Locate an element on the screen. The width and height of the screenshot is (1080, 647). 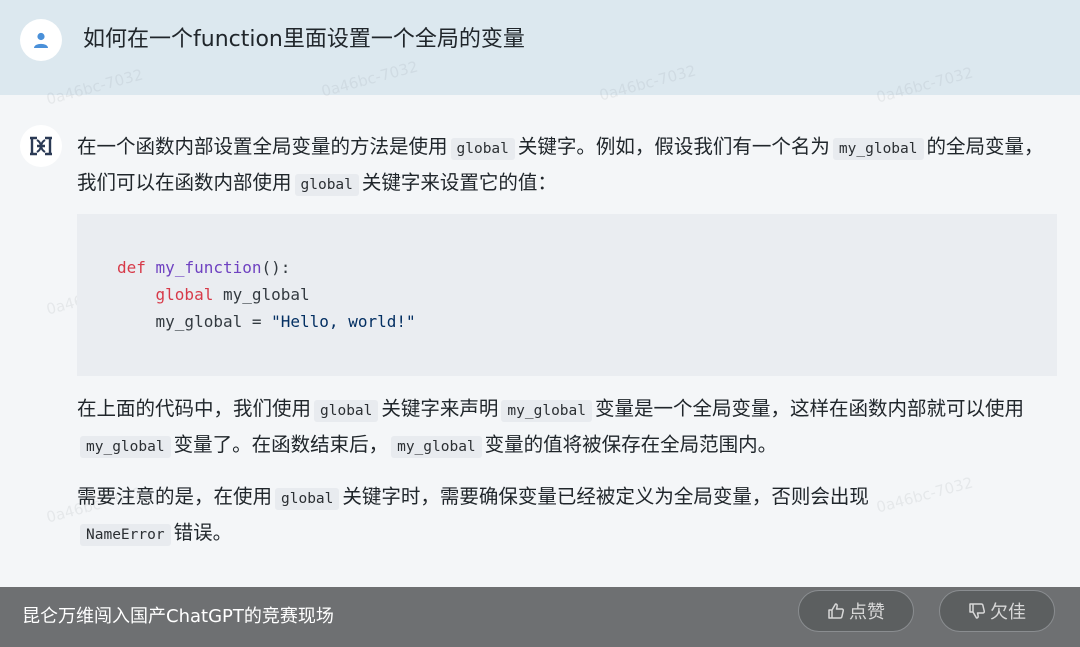
user-icon is located at coordinates (41, 40).